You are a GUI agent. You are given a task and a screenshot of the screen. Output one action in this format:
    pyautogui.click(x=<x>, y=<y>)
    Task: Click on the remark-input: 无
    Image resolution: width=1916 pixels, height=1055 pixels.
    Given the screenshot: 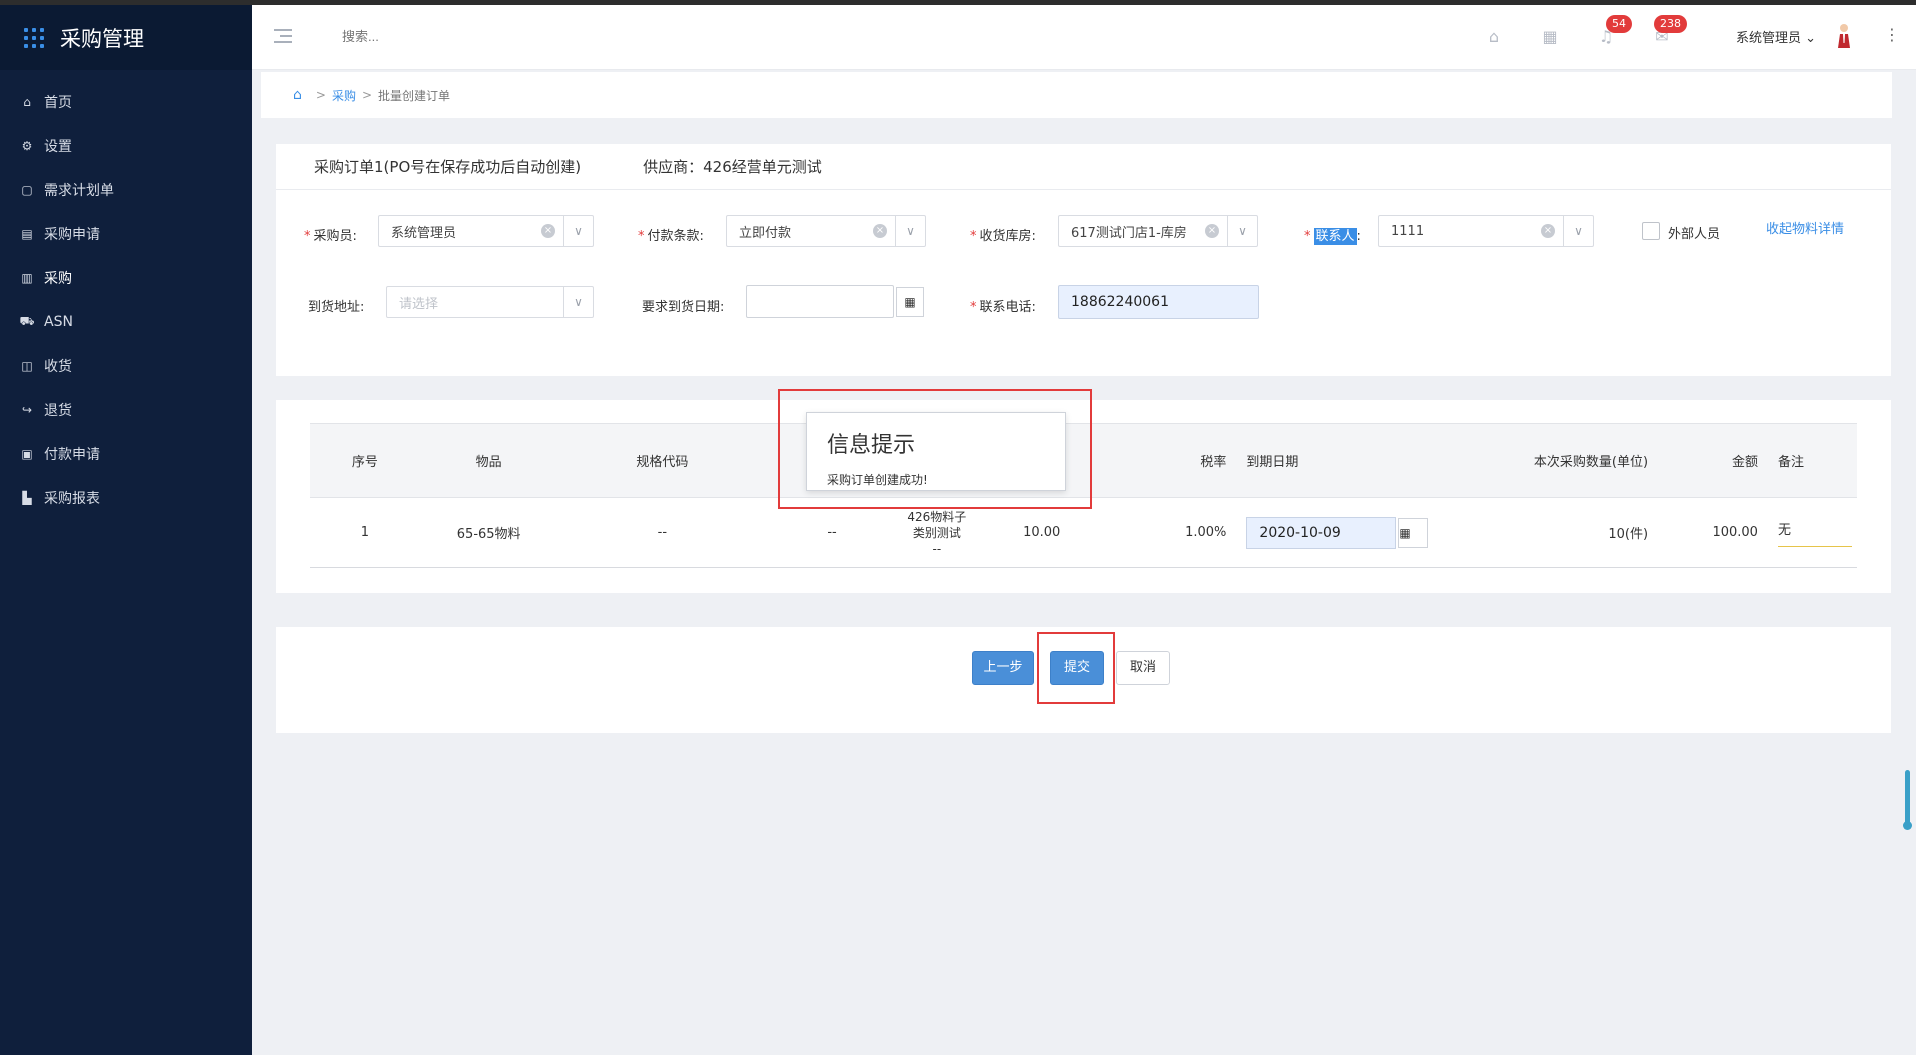 What is the action you would take?
    pyautogui.click(x=1814, y=533)
    